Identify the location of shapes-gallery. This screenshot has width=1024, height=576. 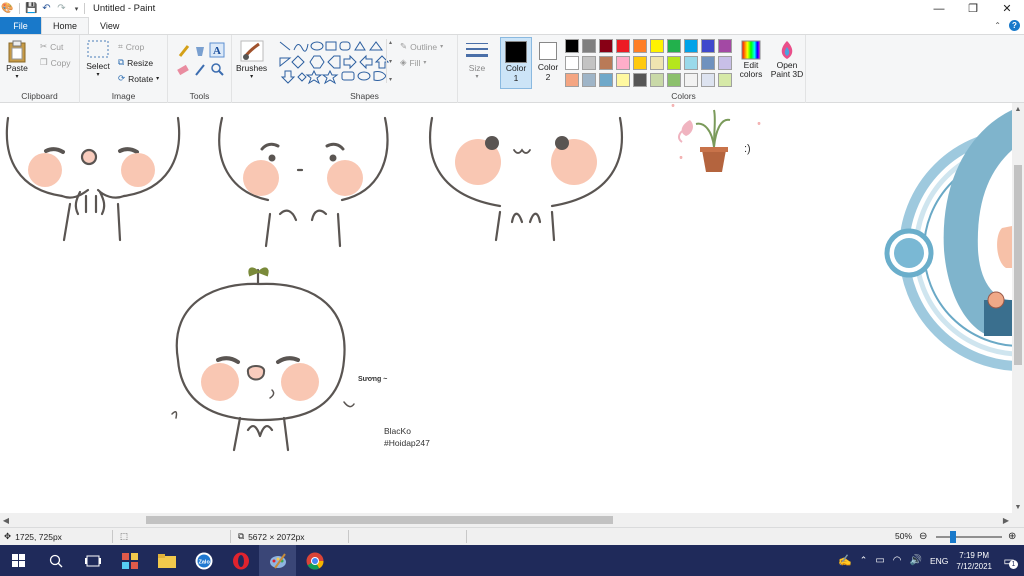
(338, 63).